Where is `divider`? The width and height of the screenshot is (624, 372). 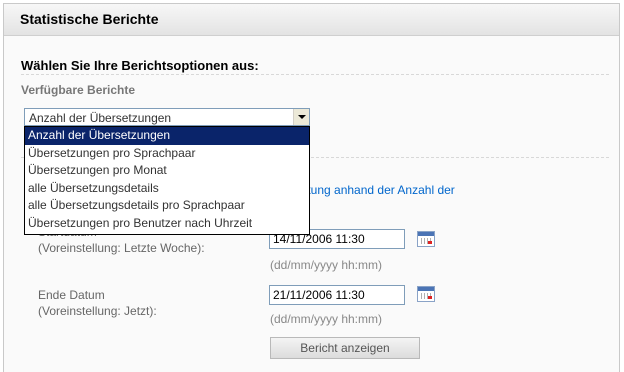
divider is located at coordinates (315, 74).